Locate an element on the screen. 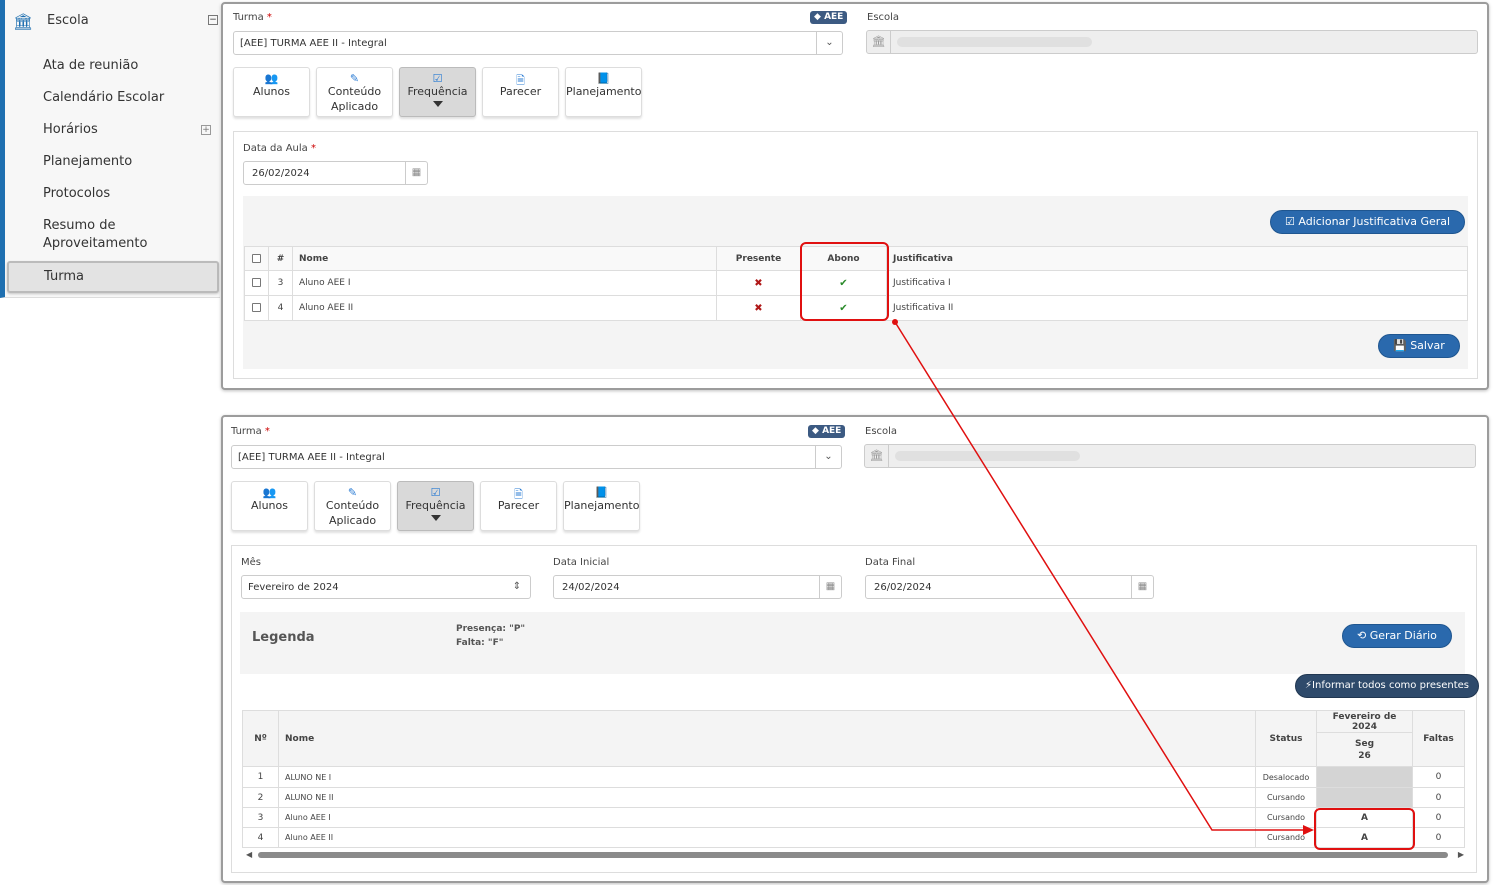  sidebar-item-protocolos: Protocolos is located at coordinates (76, 194).